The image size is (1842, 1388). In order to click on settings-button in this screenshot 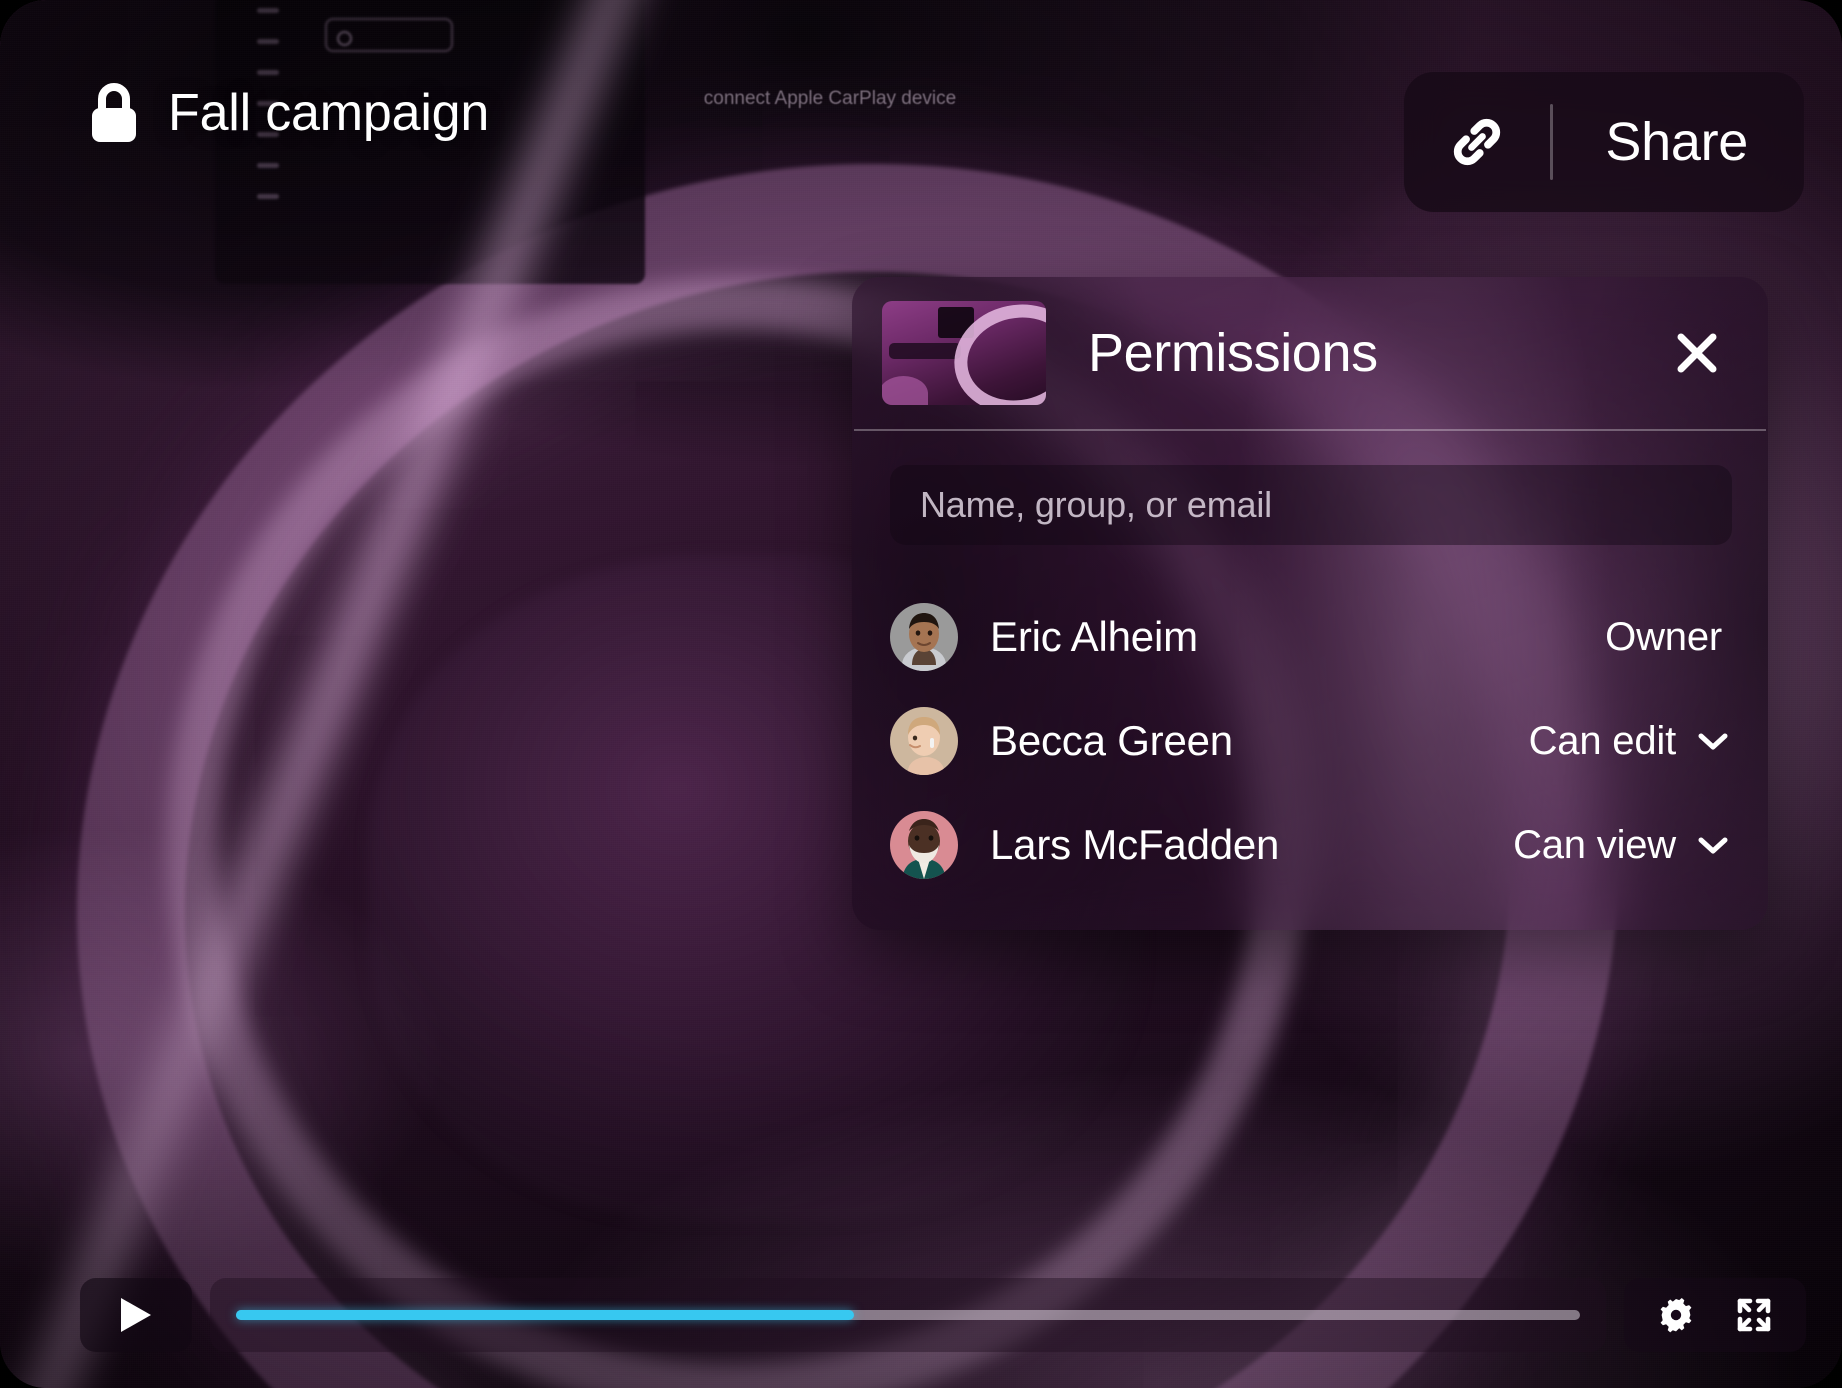, I will do `click(1676, 1315)`.